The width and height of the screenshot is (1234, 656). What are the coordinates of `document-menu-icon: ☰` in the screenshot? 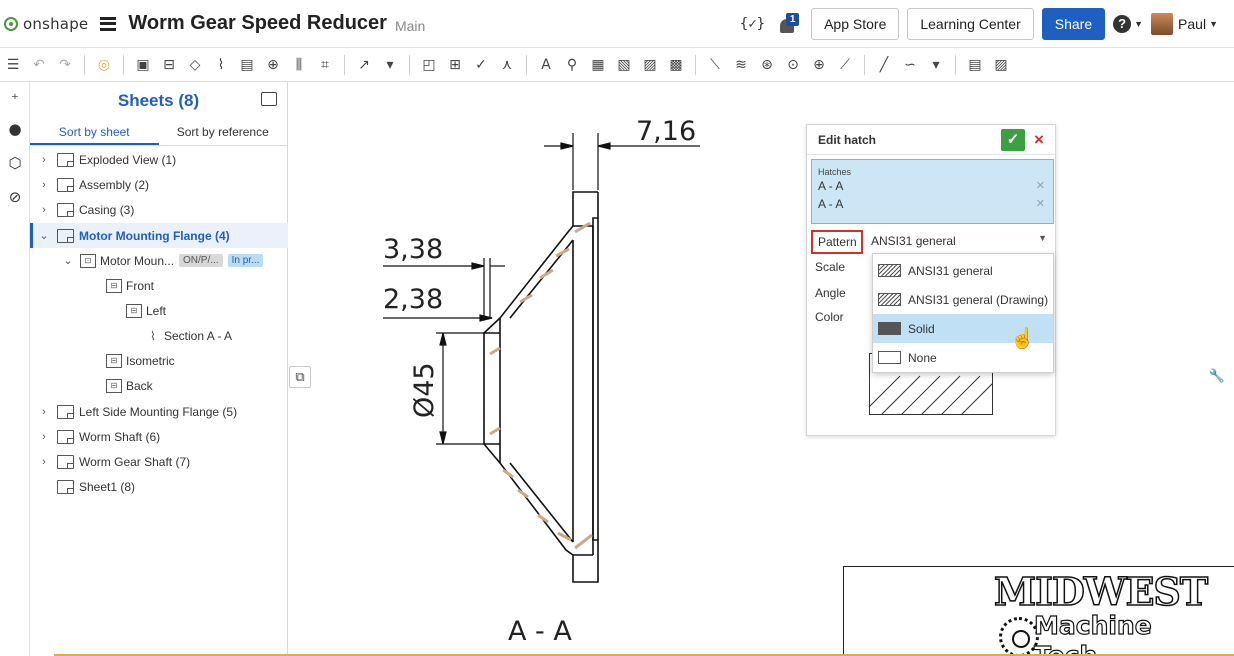 It's located at (13, 65).